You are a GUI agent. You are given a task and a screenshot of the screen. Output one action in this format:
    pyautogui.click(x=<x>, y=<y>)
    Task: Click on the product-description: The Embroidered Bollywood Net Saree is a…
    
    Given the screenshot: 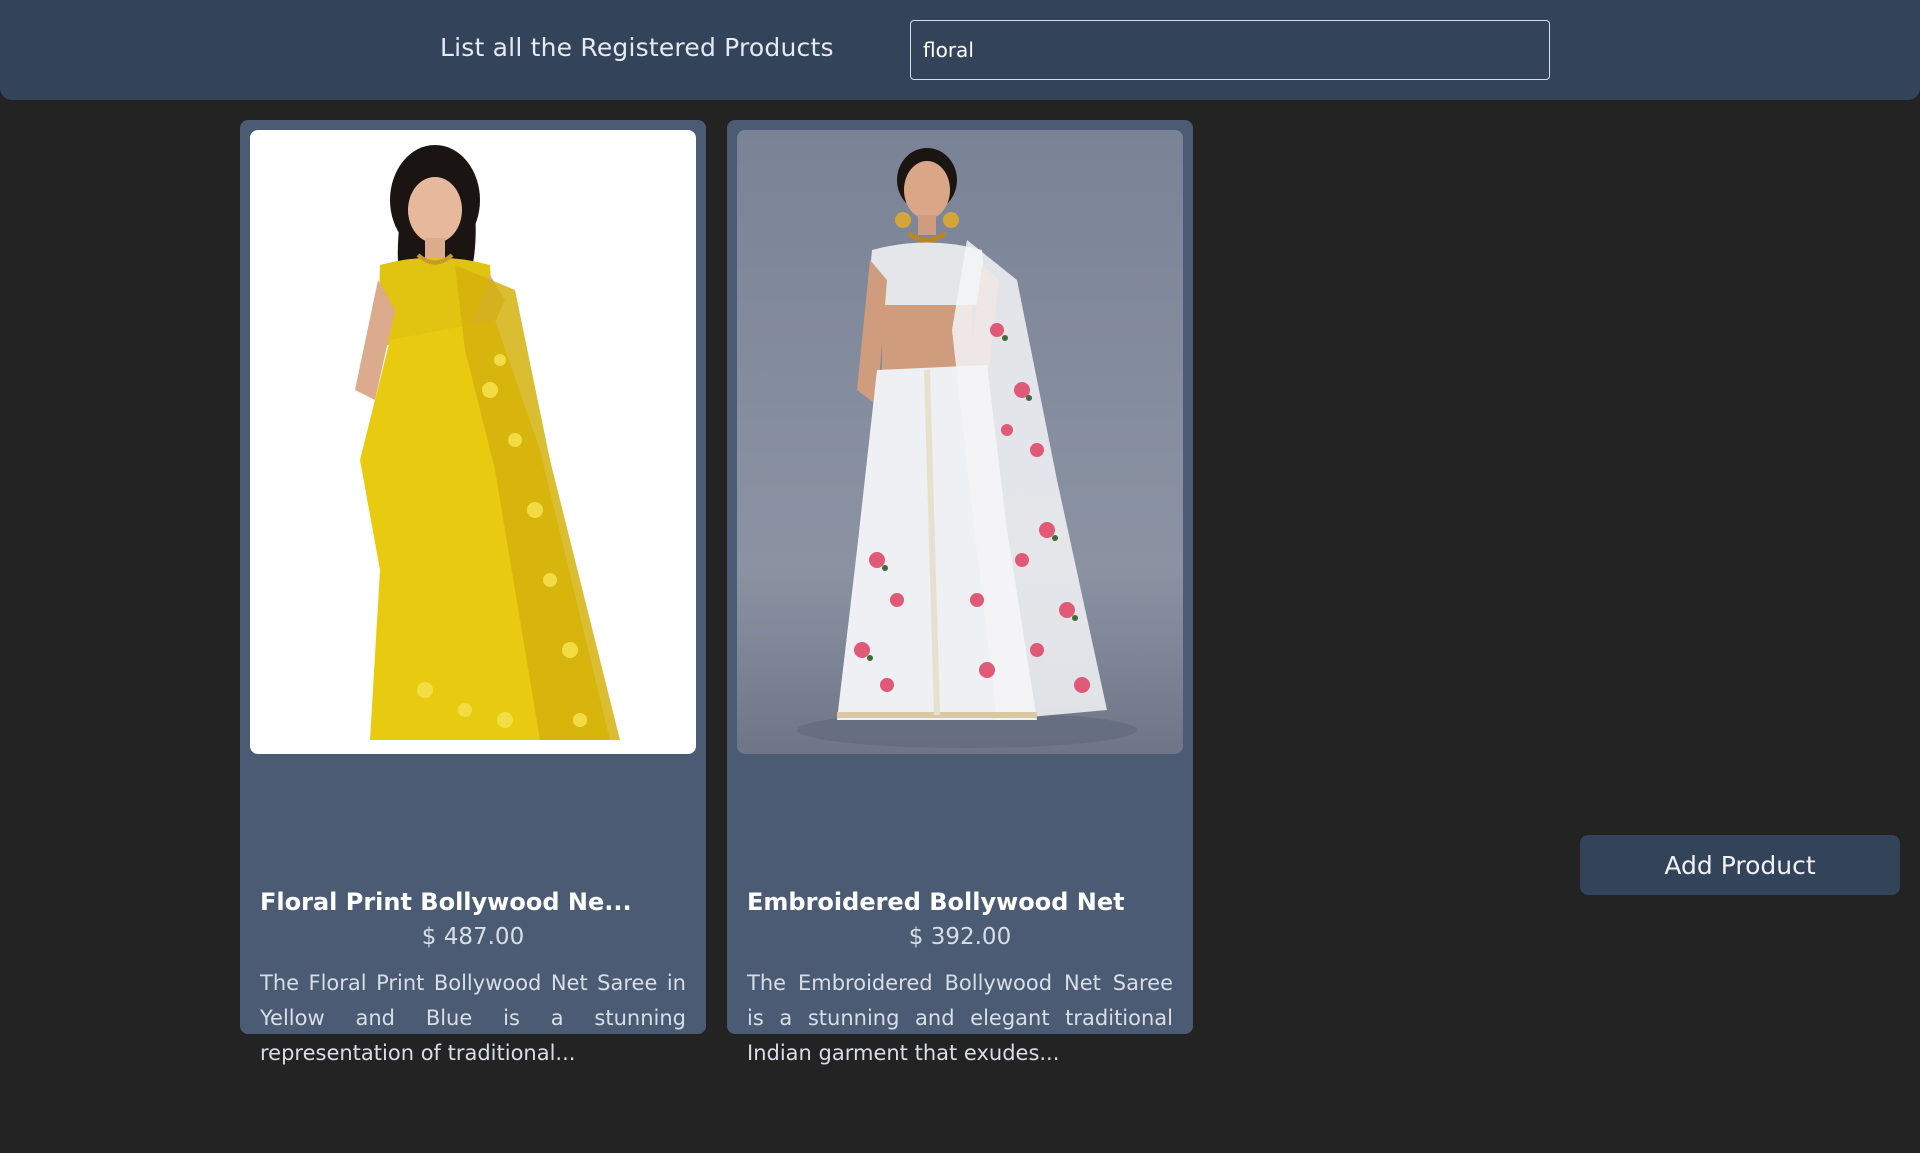 What is the action you would take?
    pyautogui.click(x=960, y=1018)
    